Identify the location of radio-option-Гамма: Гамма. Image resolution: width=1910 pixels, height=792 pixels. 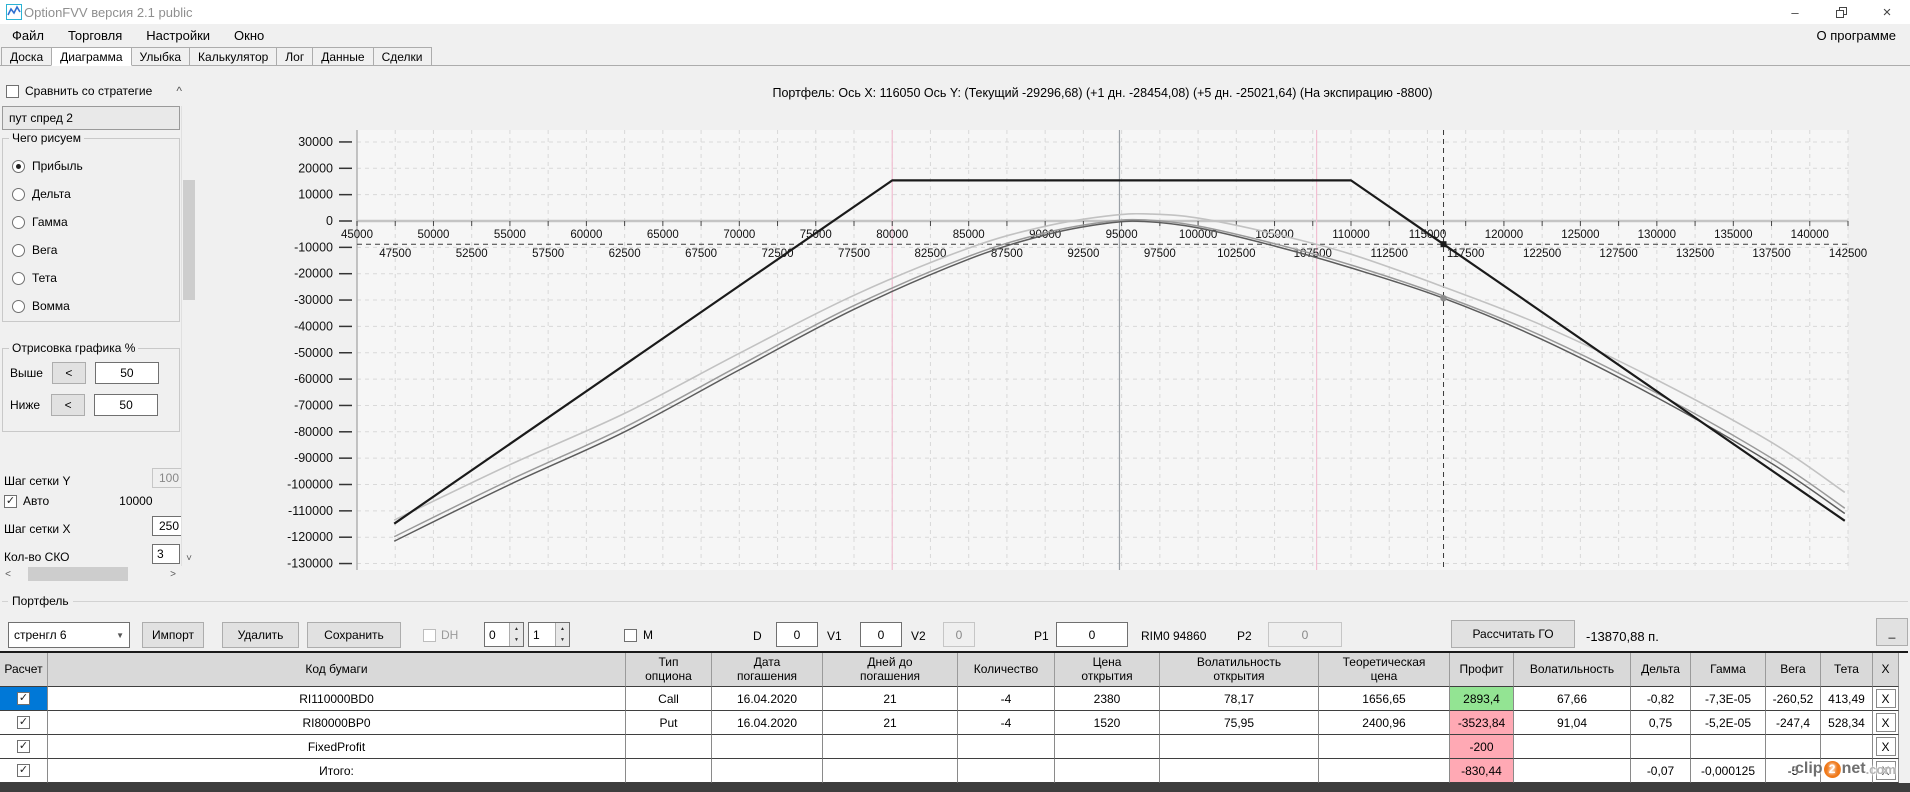
(92, 222).